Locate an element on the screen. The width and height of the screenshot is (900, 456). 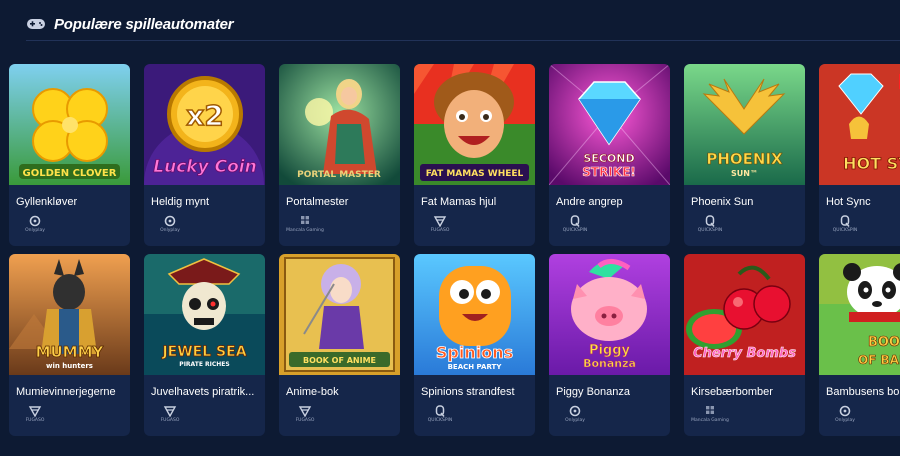
game-thumbnail: x2 Lucky Coin is located at coordinates (204, 124).